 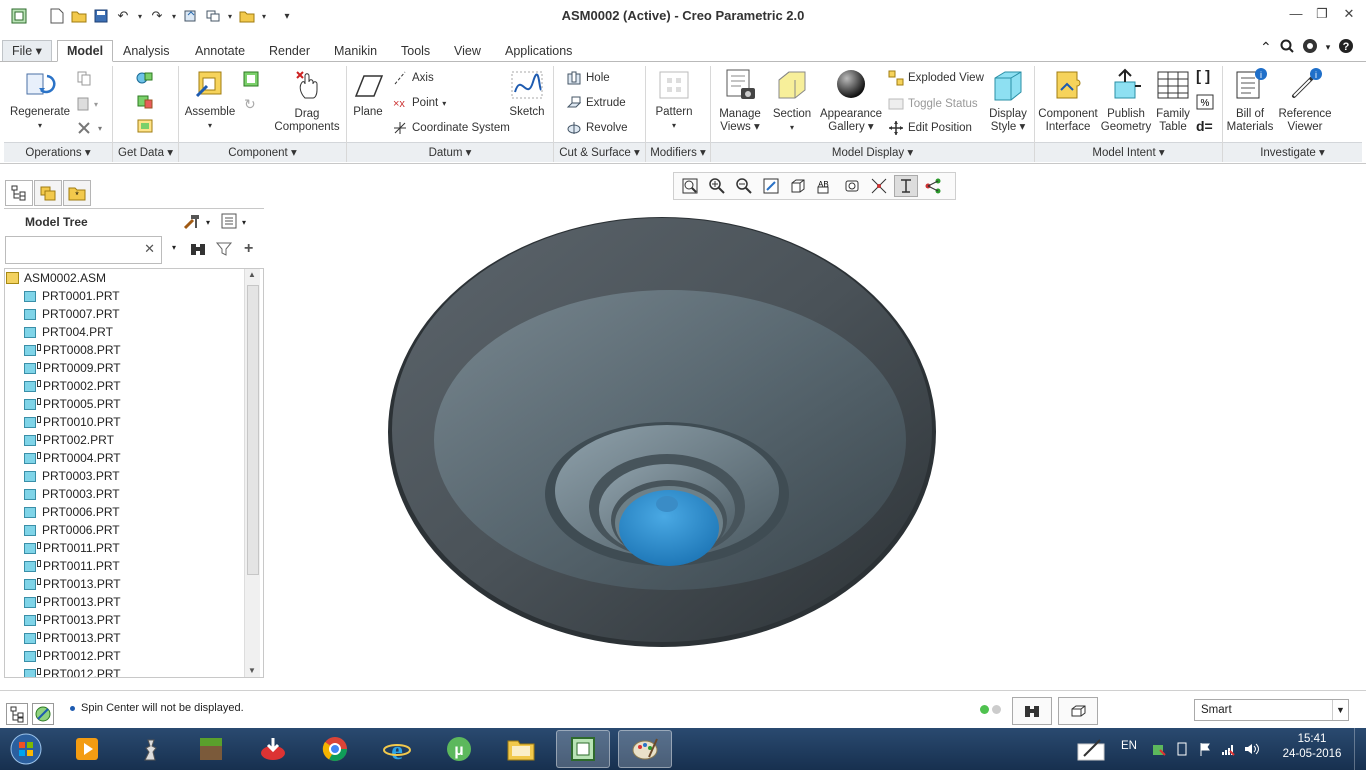 I want to click on tab-view: View, so click(x=467, y=51).